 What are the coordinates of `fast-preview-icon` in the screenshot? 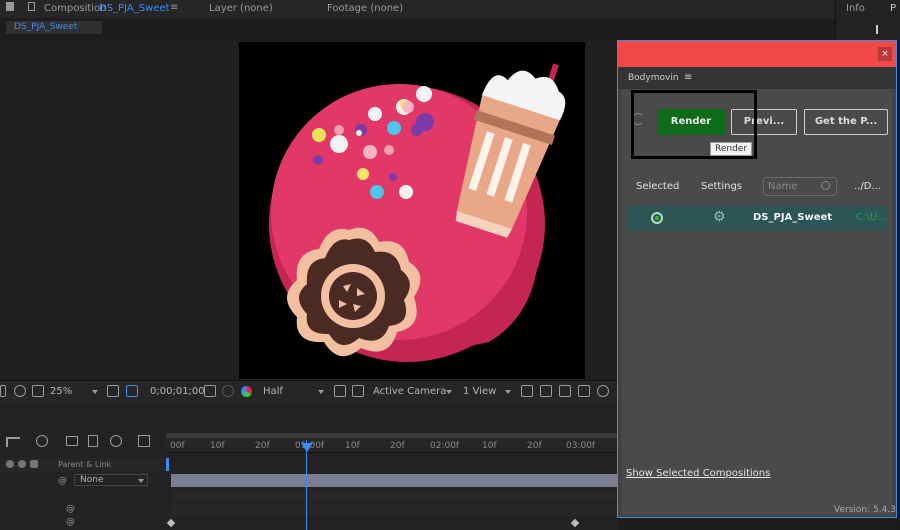 It's located at (340, 391).